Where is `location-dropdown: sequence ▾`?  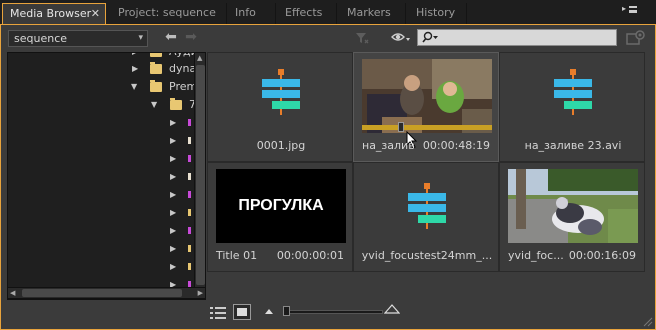
location-dropdown: sequence ▾ is located at coordinates (78, 38).